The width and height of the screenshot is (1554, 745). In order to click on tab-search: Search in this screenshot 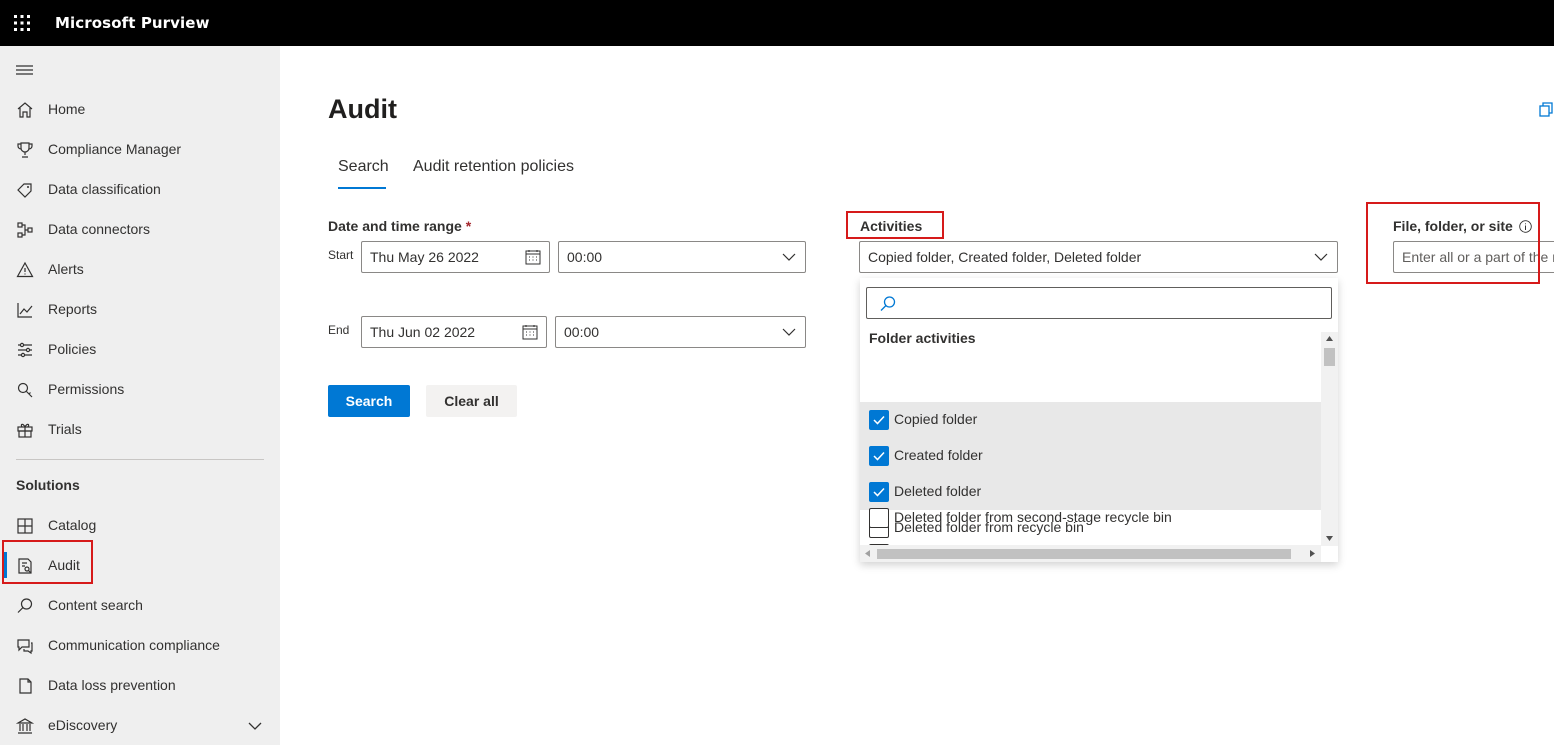, I will do `click(363, 167)`.